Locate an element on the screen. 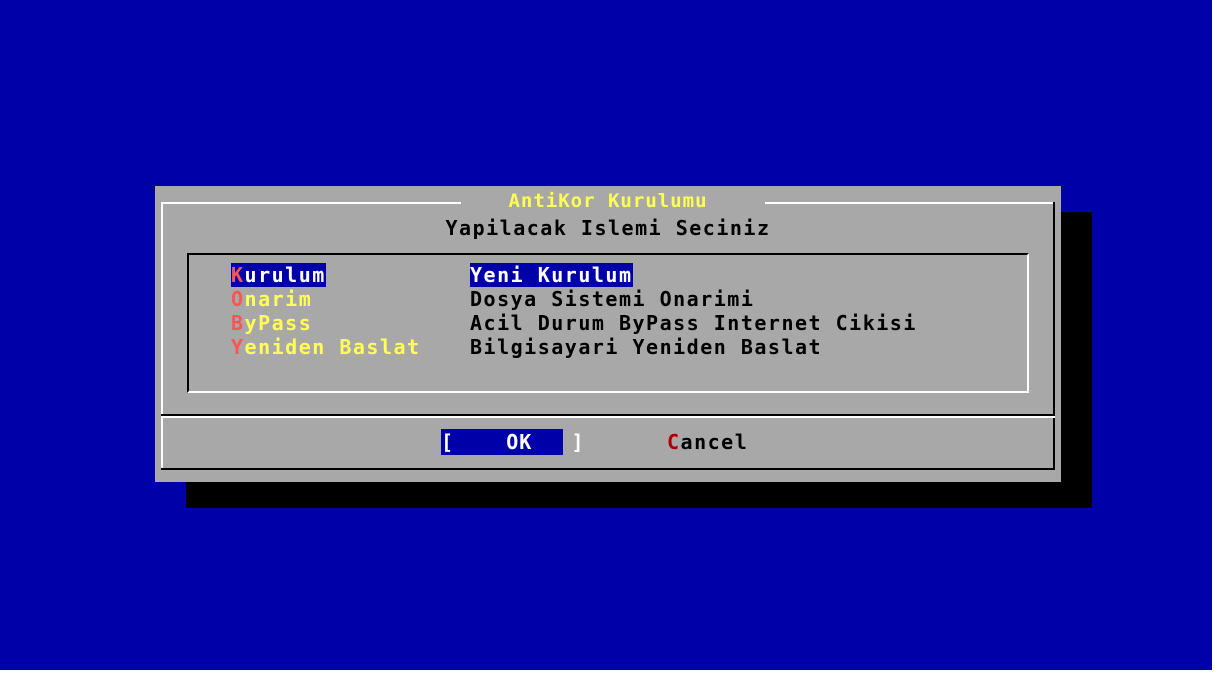 Image resolution: width=1218 pixels, height=675 pixels. menu-item-tag: ByPass is located at coordinates (271, 323).